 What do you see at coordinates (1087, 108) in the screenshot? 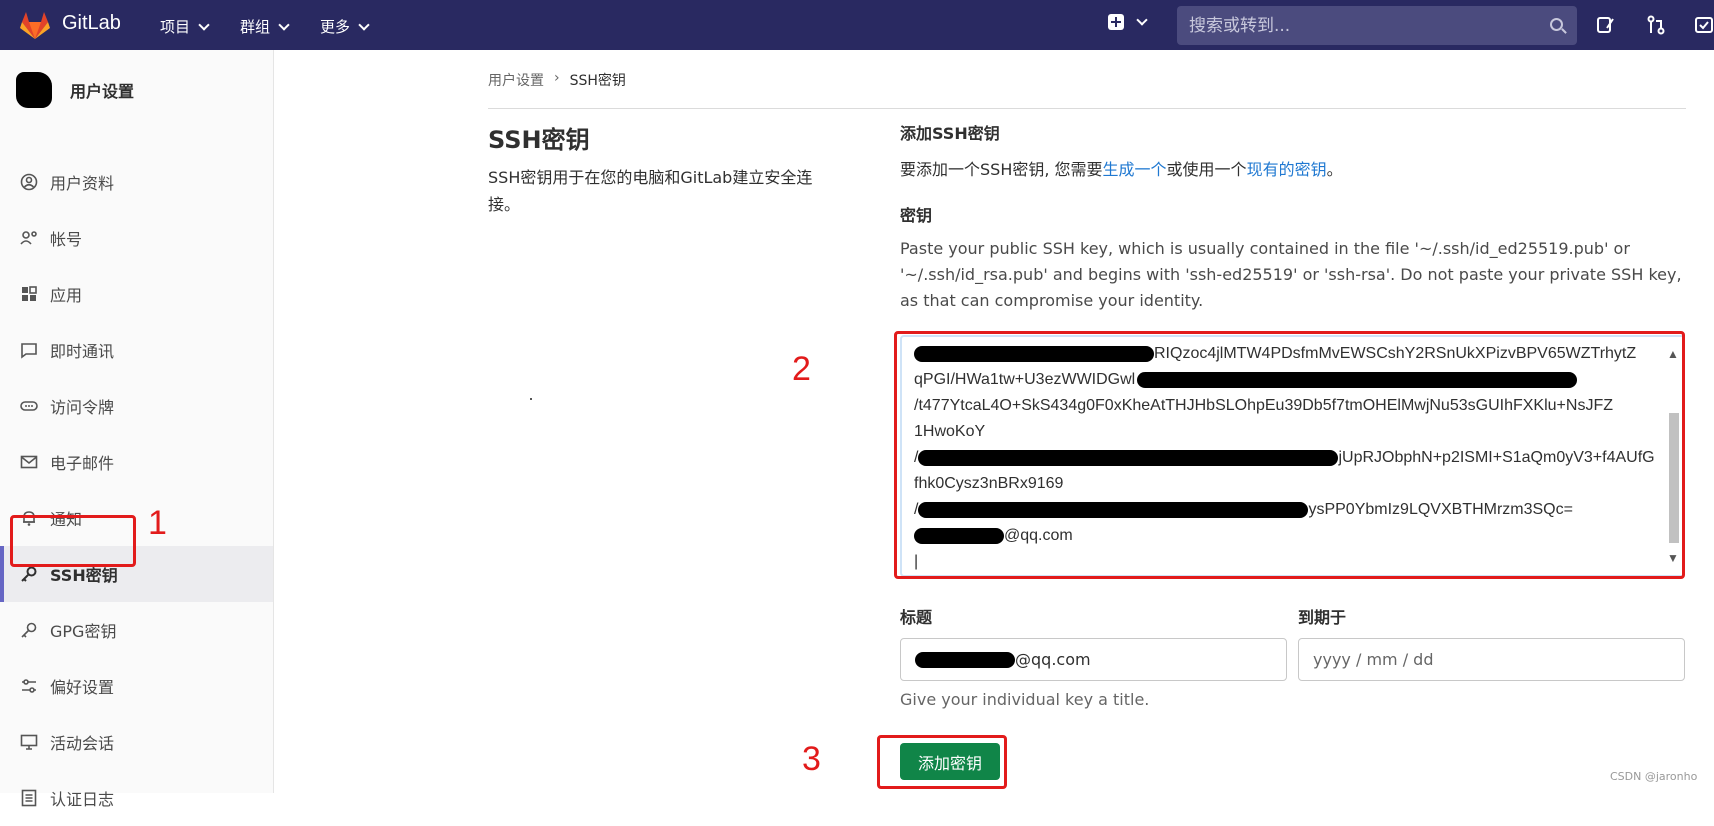
I see `divider` at bounding box center [1087, 108].